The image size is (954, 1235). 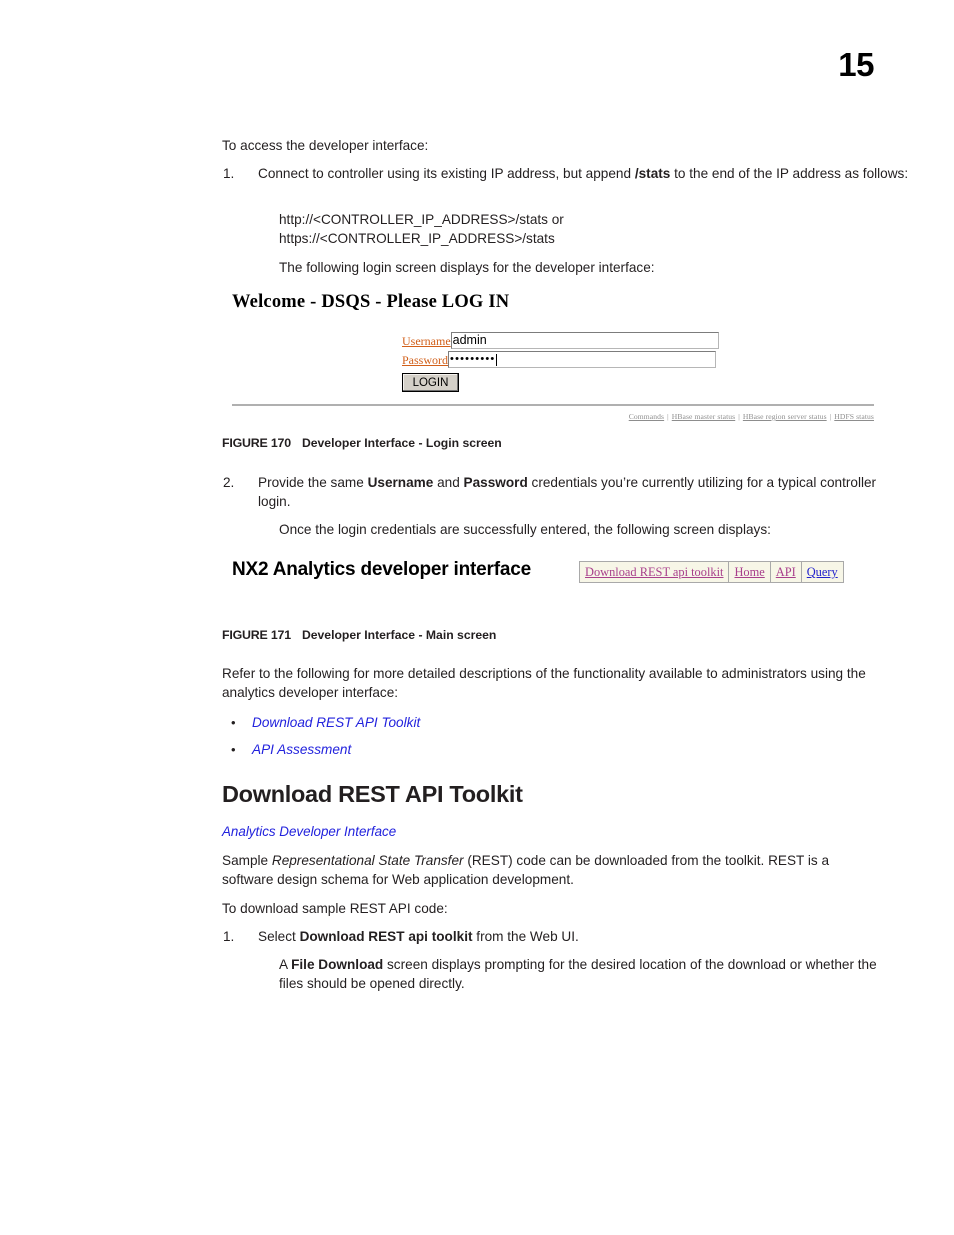 What do you see at coordinates (553, 405) in the screenshot?
I see `login-divider` at bounding box center [553, 405].